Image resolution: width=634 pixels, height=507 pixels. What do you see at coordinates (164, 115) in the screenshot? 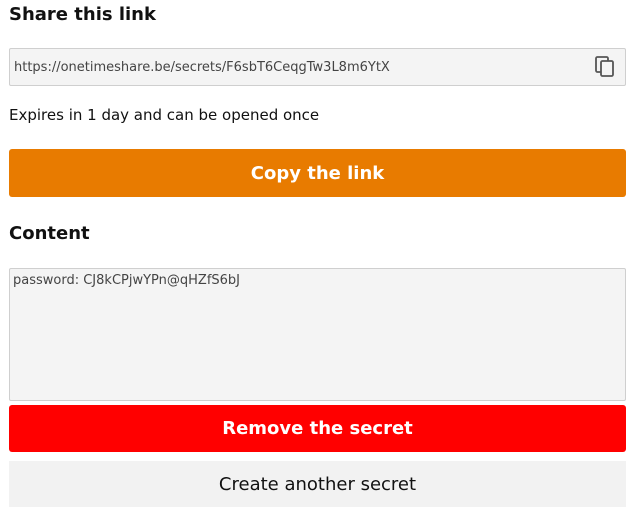
I see `expiry-notice: Expires in 1 day and can be opened once` at bounding box center [164, 115].